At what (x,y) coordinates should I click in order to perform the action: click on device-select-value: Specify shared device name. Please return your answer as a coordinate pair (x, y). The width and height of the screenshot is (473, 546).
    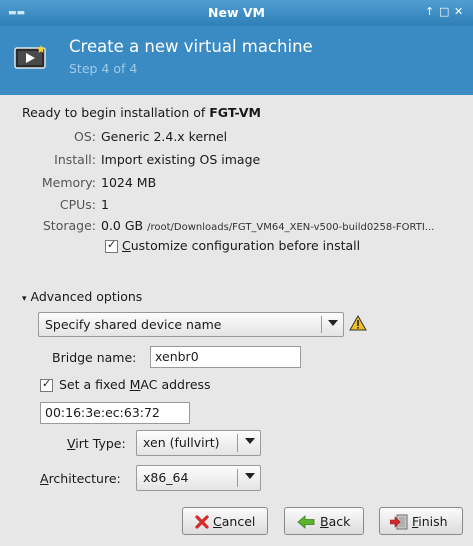
    Looking at the image, I should click on (133, 324).